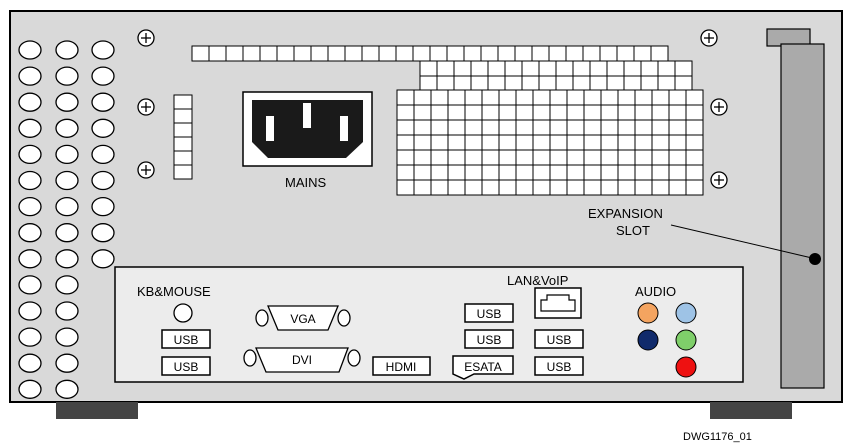  I want to click on kb-mouse-label: KB&MOUSE, so click(174, 291).